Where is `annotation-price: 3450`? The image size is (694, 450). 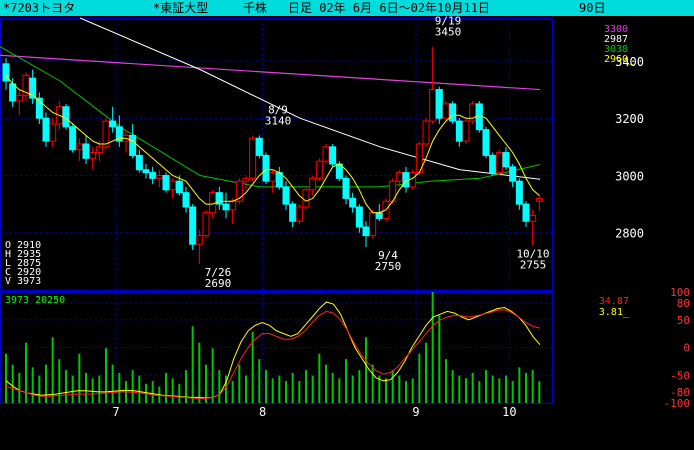 annotation-price: 3450 is located at coordinates (448, 32).